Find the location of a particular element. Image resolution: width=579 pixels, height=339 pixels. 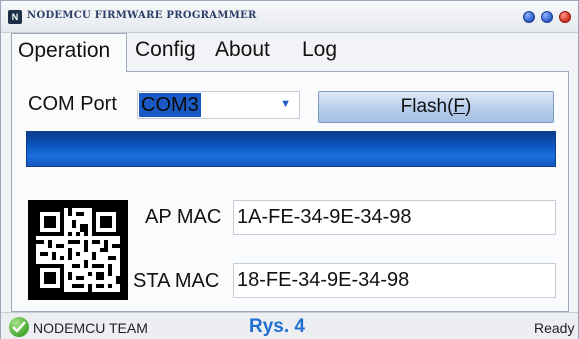

status-bar: NODEMCU TEAM Rys. 4 Ready is located at coordinates (289, 325).